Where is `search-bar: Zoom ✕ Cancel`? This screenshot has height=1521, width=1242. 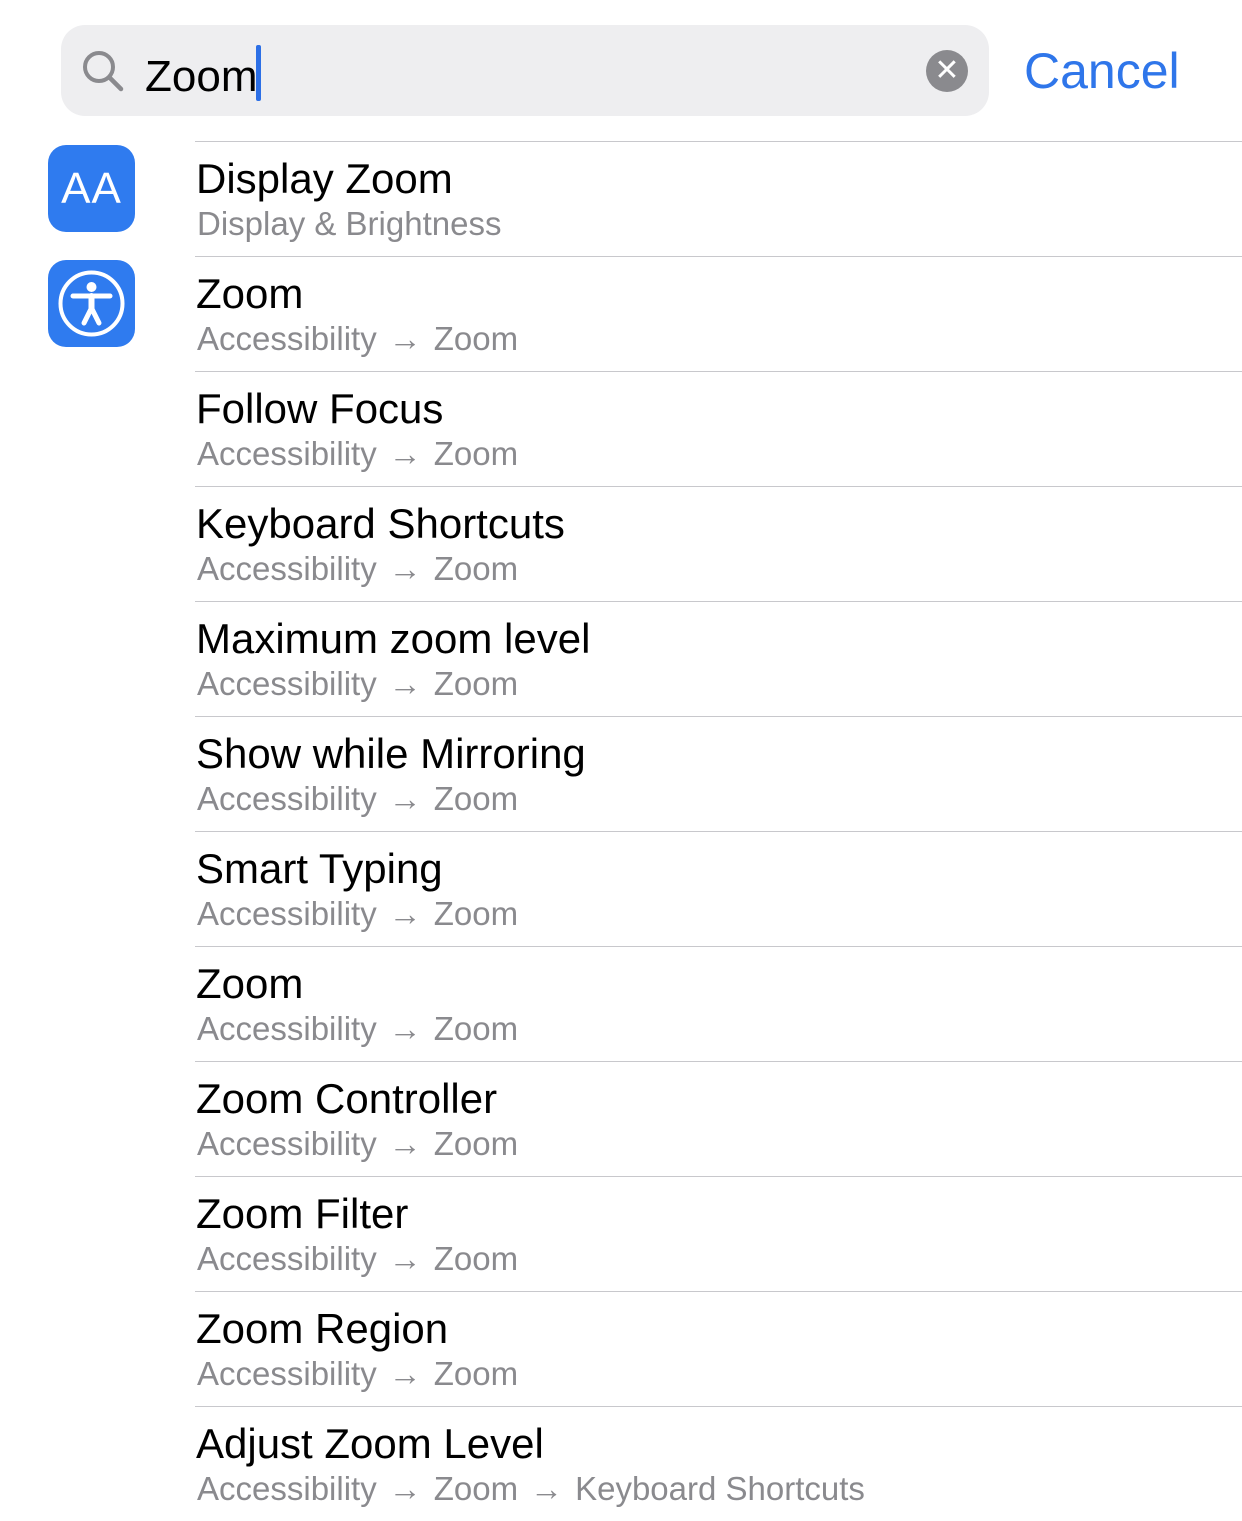
search-bar: Zoom ✕ Cancel is located at coordinates (621, 70).